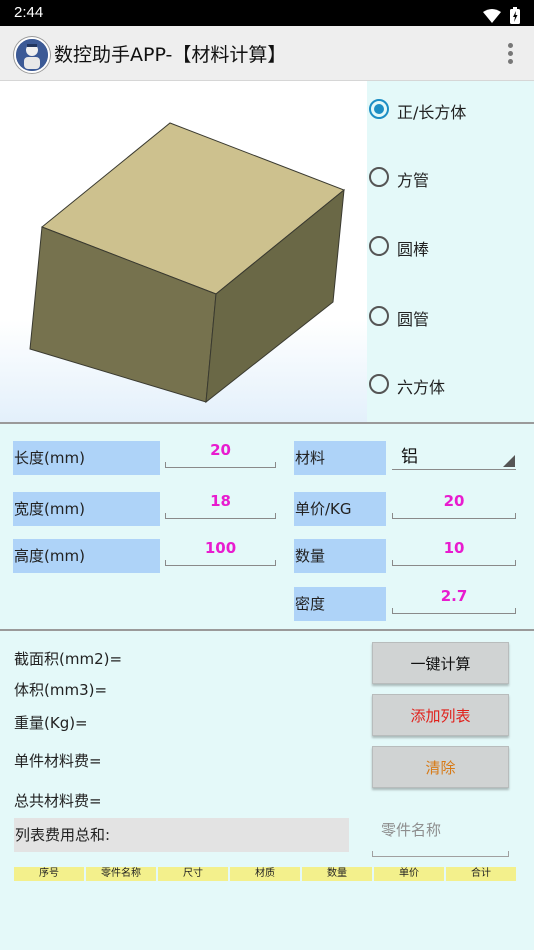 The image size is (534, 950). Describe the element at coordinates (413, 319) in the screenshot. I see `shape-option-label: 圆管` at that location.